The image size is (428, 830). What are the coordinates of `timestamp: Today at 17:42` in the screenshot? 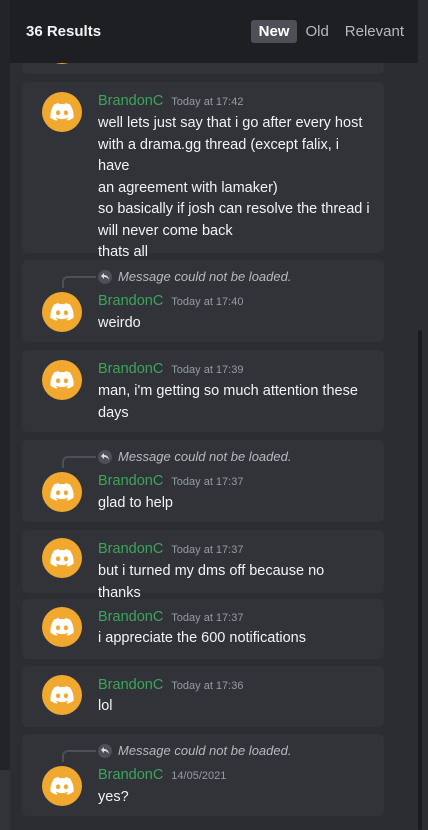 It's located at (207, 102).